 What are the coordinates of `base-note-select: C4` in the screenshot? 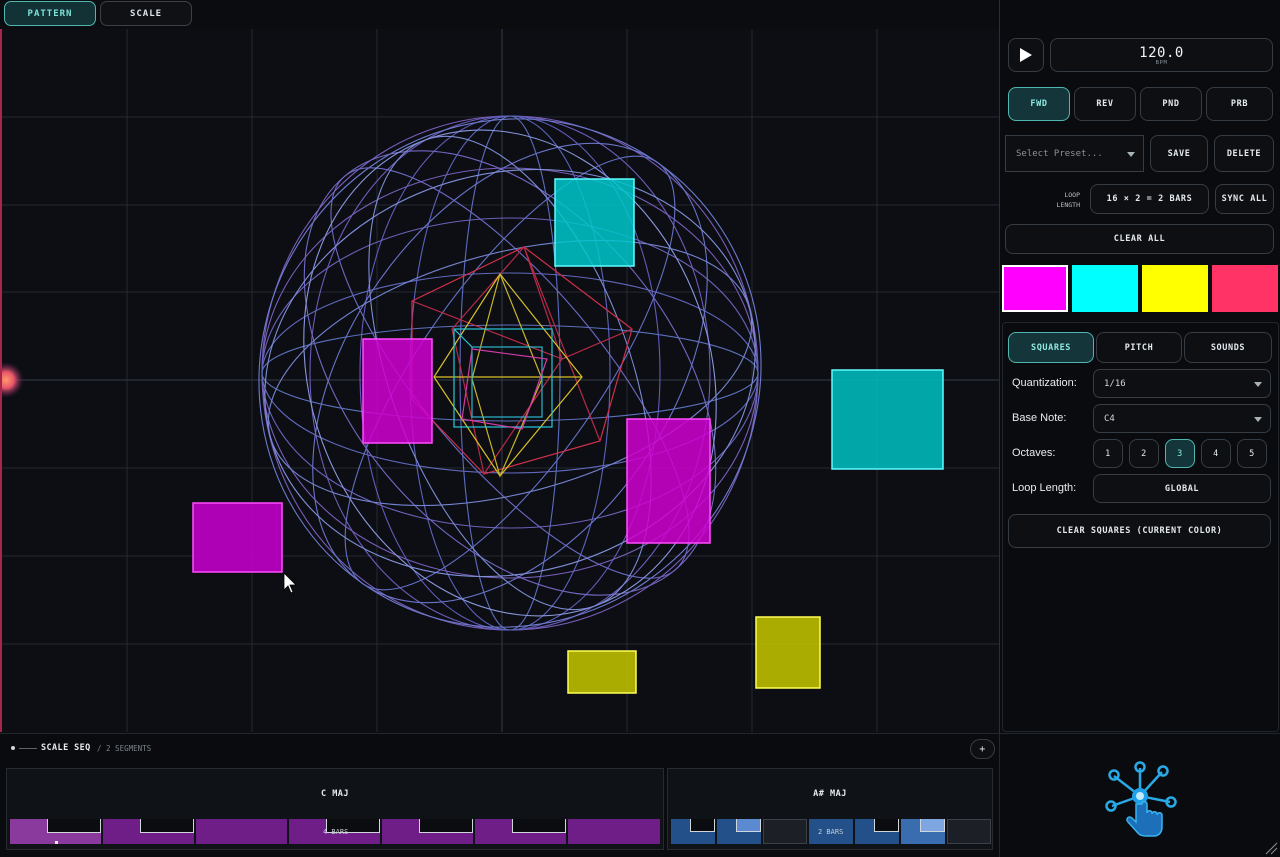 It's located at (1182, 418).